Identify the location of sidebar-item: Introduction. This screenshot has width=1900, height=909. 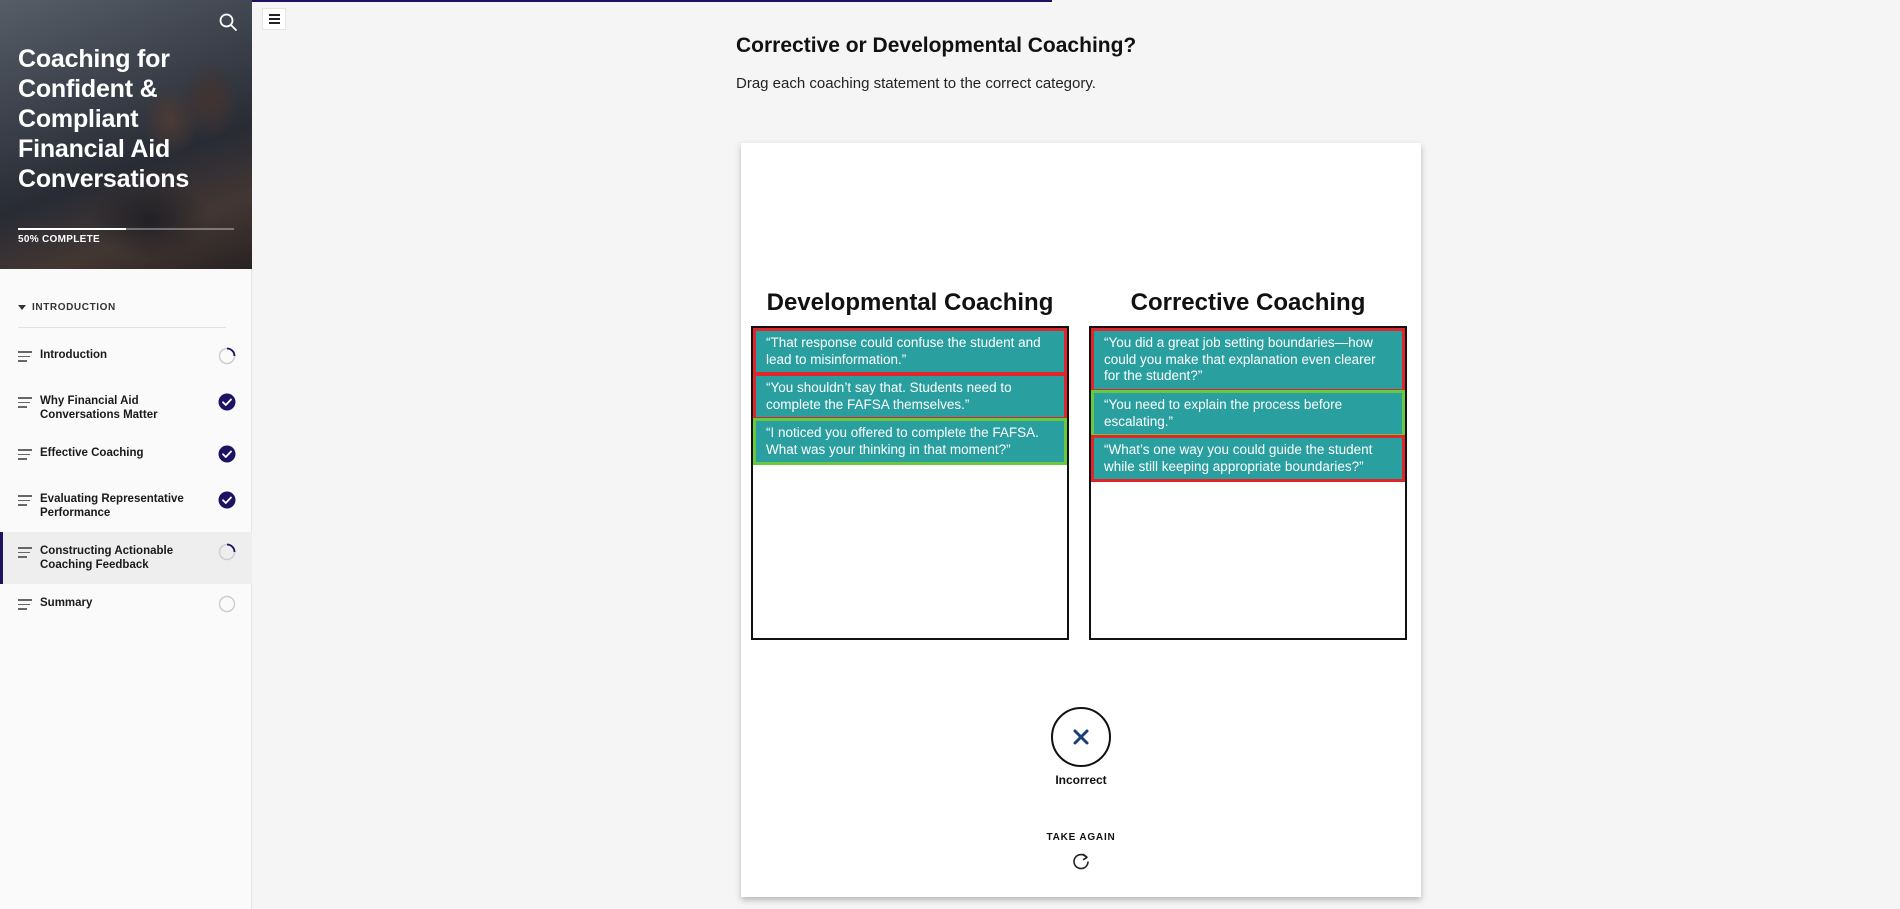
(126, 359).